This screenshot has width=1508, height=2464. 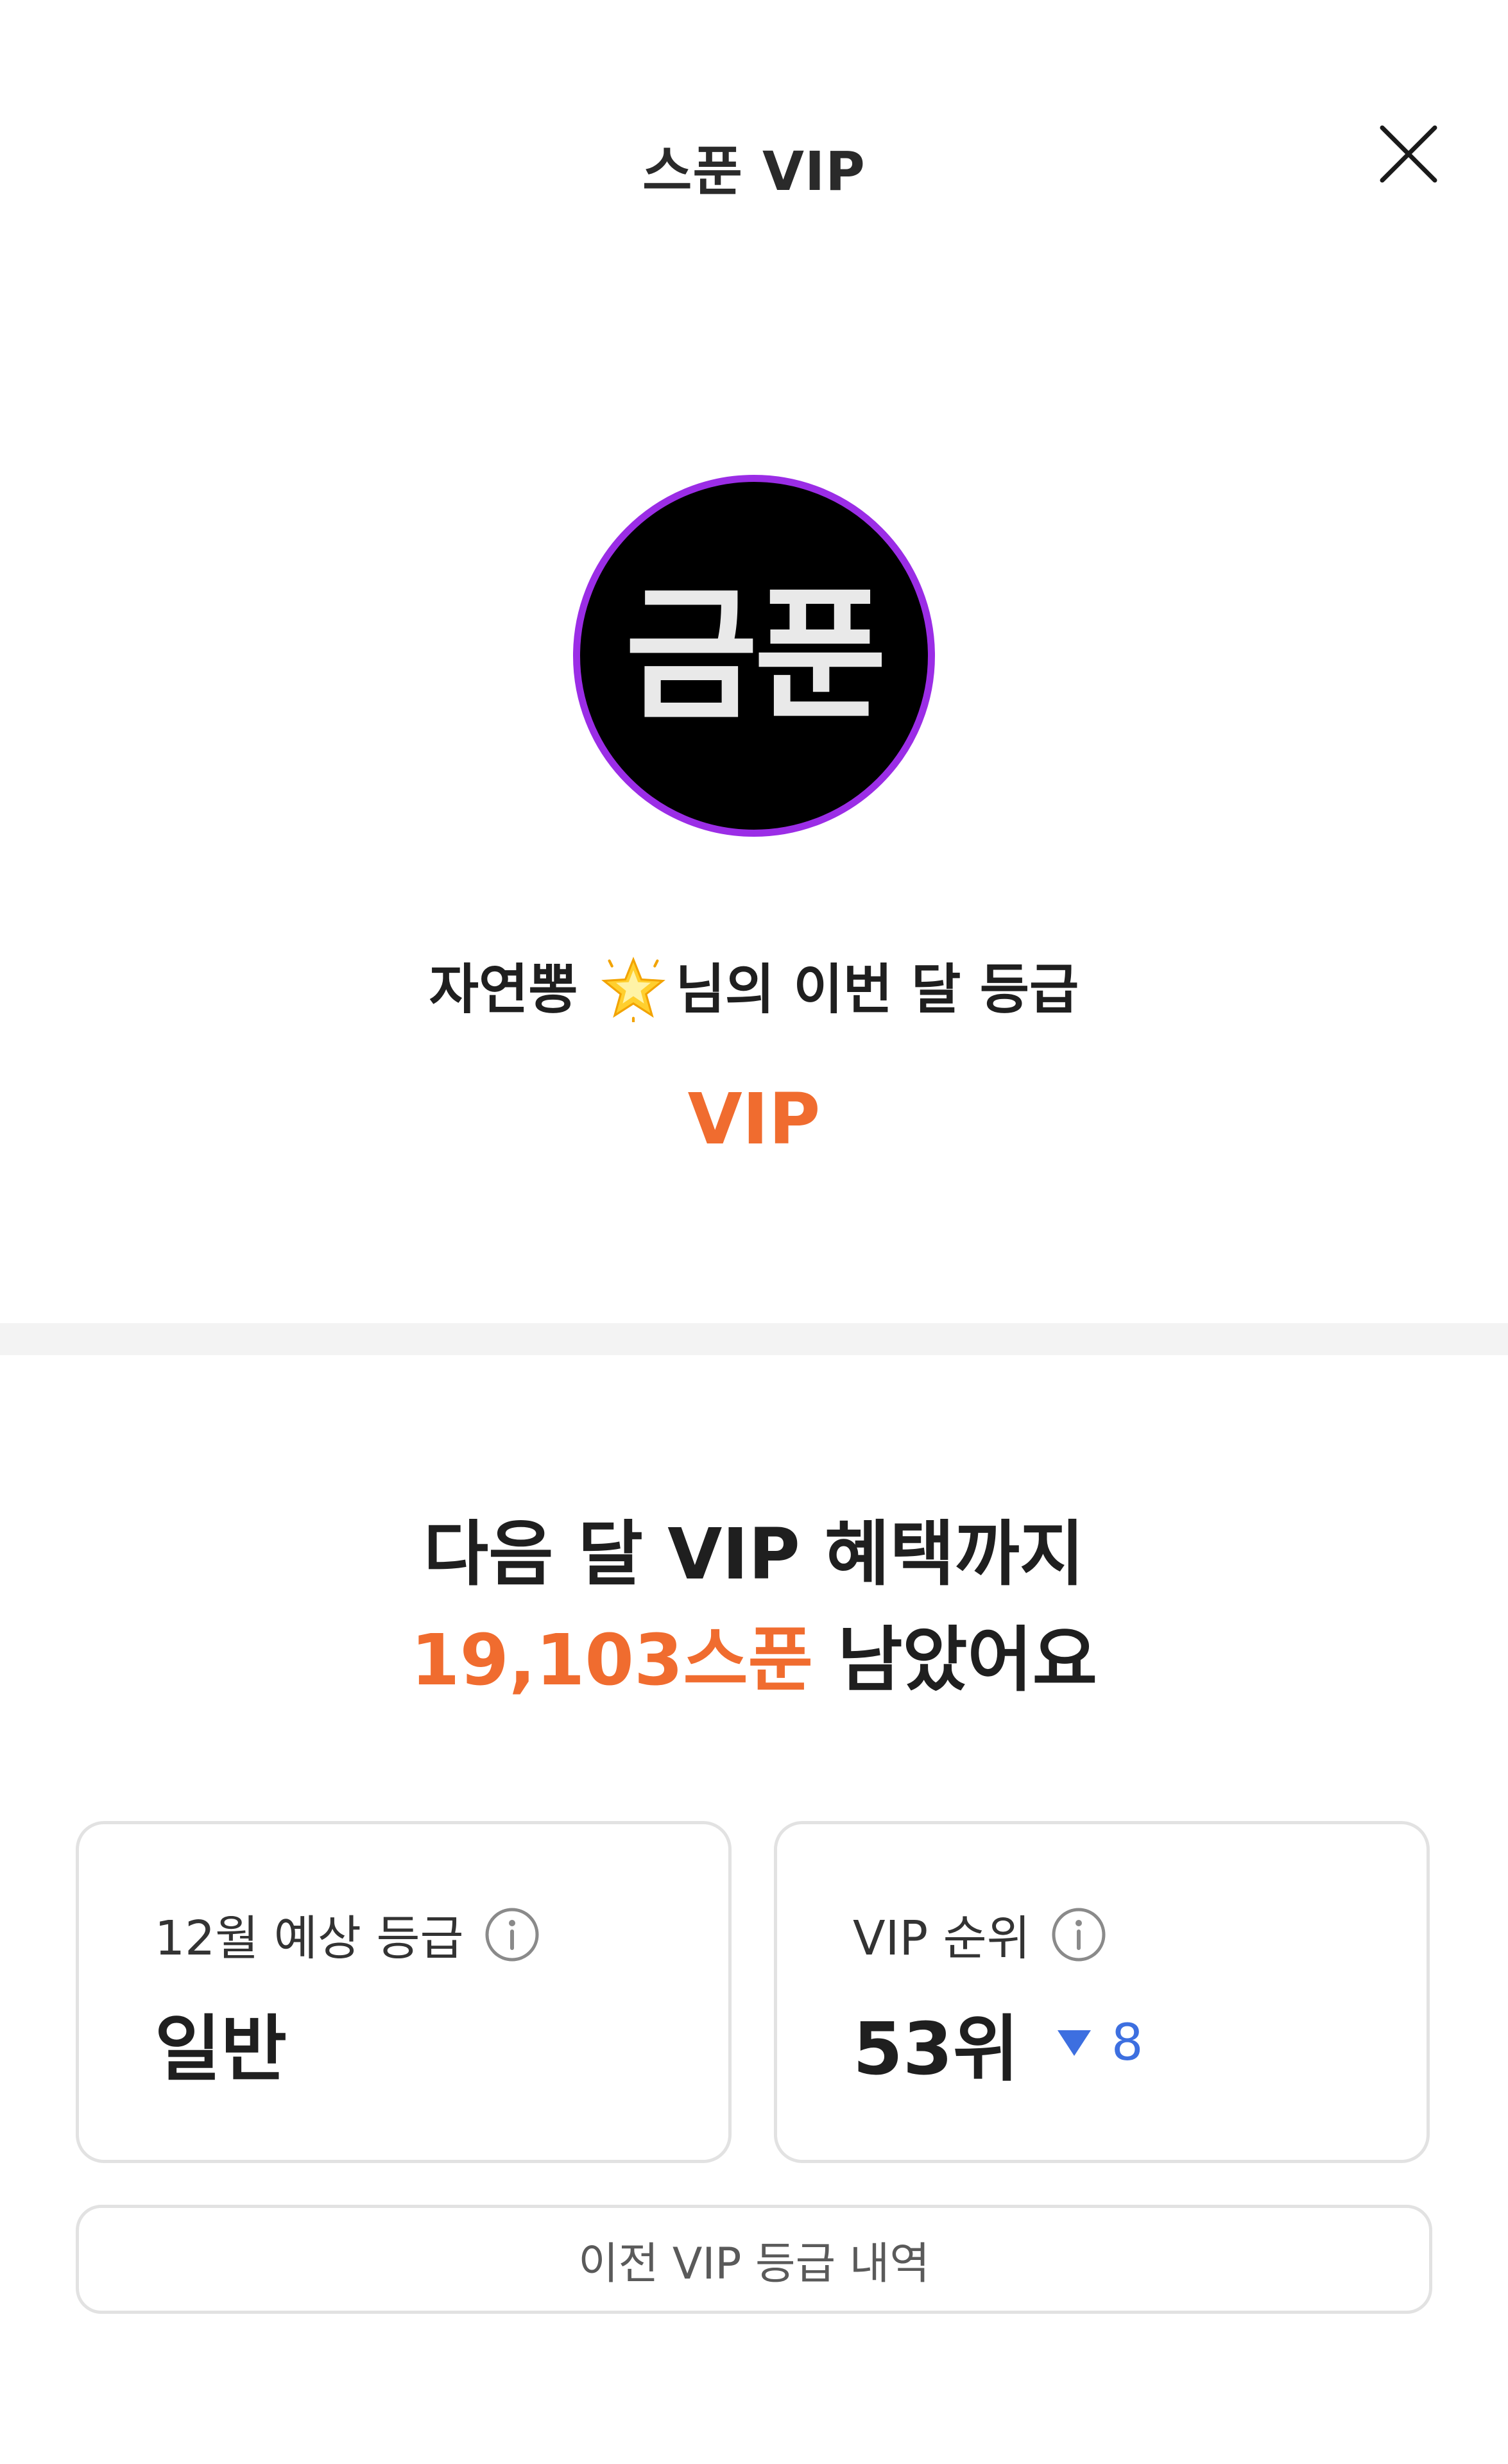 I want to click on avatar-text: 금푼, so click(x=756, y=656).